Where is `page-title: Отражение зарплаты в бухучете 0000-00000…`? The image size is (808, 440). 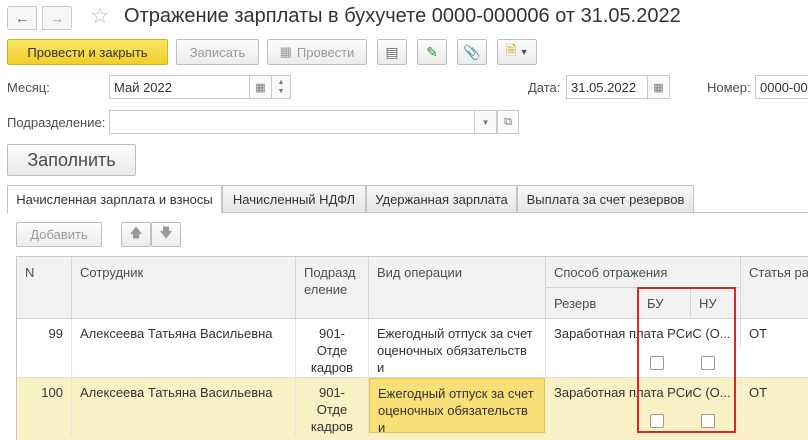
page-title: Отражение зарплаты в бухучете 0000-00000… is located at coordinates (402, 16).